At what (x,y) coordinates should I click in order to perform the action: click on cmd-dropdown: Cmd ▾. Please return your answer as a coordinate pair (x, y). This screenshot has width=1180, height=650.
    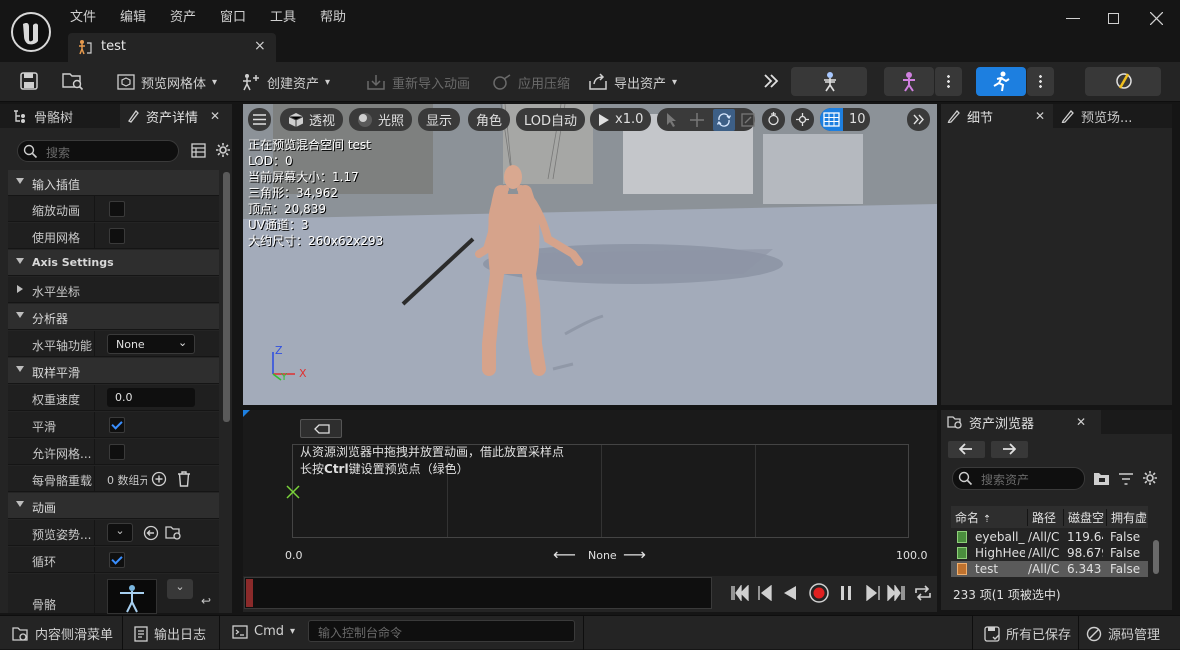
    Looking at the image, I should click on (263, 631).